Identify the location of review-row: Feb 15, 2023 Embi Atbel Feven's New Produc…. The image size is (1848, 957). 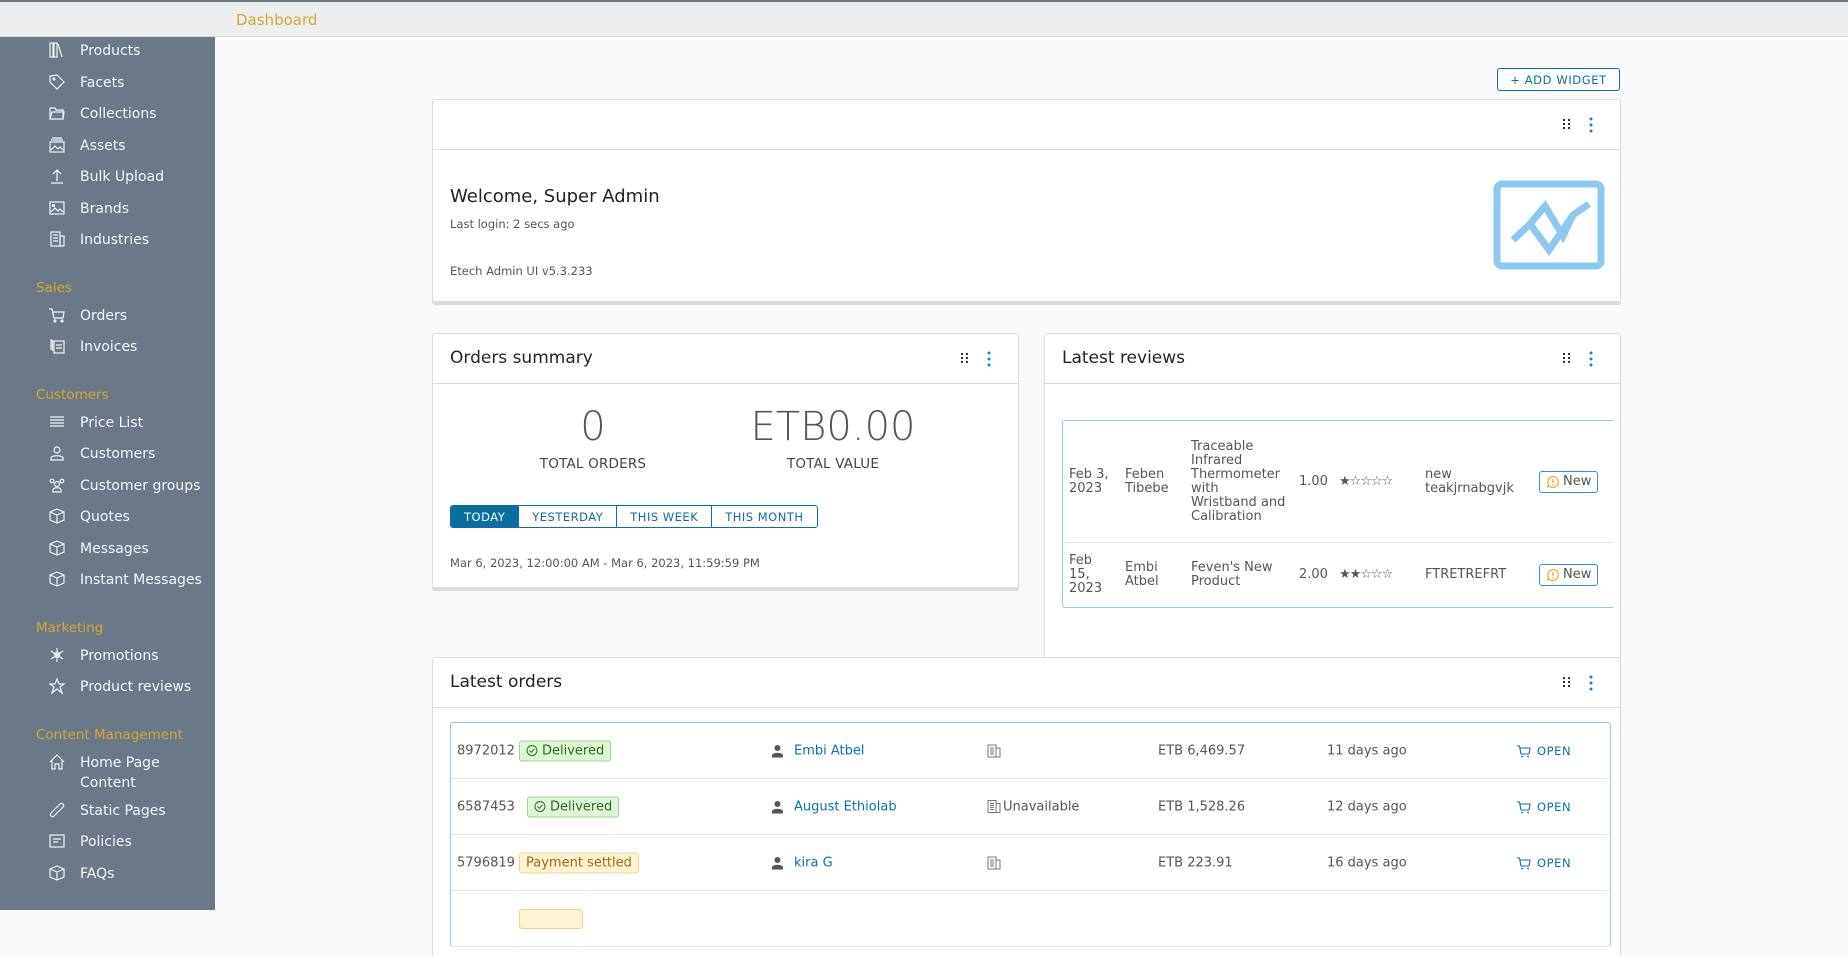
(1338, 575).